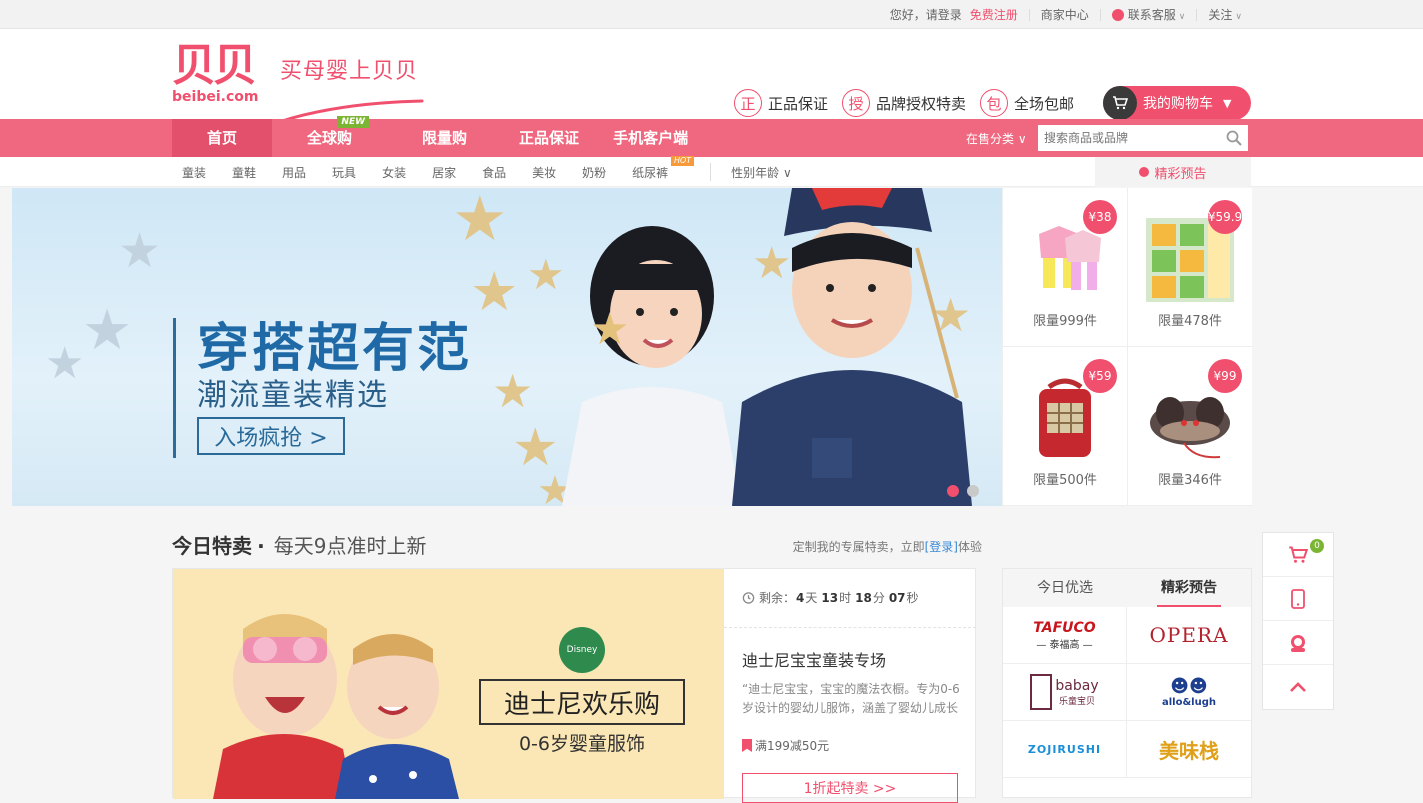 The height and width of the screenshot is (803, 1423). What do you see at coordinates (194, 172) in the screenshot?
I see `subnav-item: 童装` at bounding box center [194, 172].